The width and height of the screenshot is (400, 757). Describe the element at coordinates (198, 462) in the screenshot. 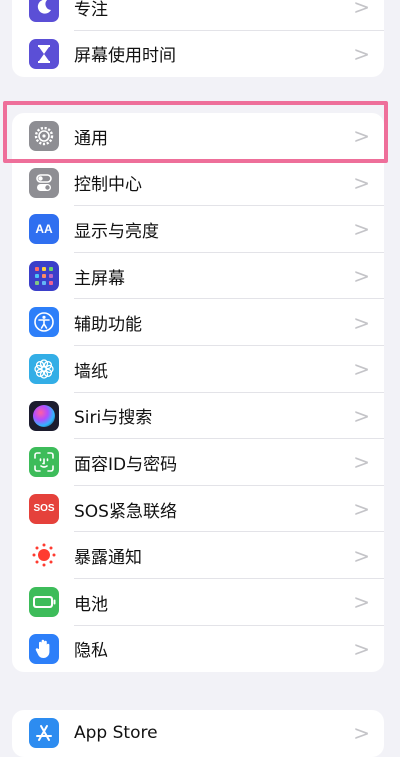

I see `settings-row-face-id-passcode: 面容ID与密码 >` at that location.